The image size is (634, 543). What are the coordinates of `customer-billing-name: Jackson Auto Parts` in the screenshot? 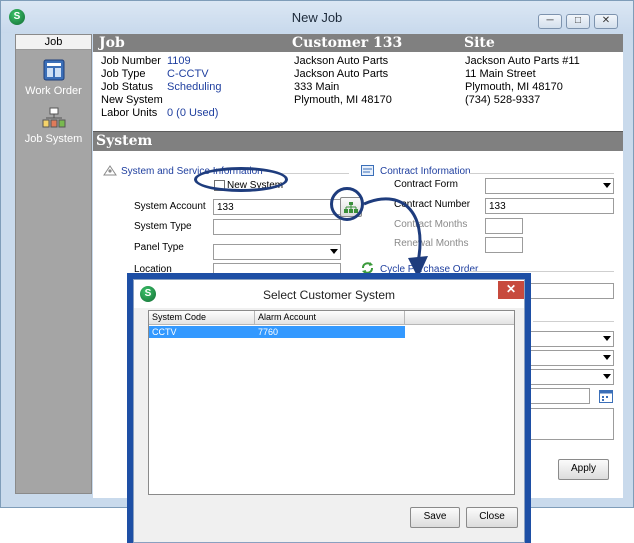 It's located at (341, 74).